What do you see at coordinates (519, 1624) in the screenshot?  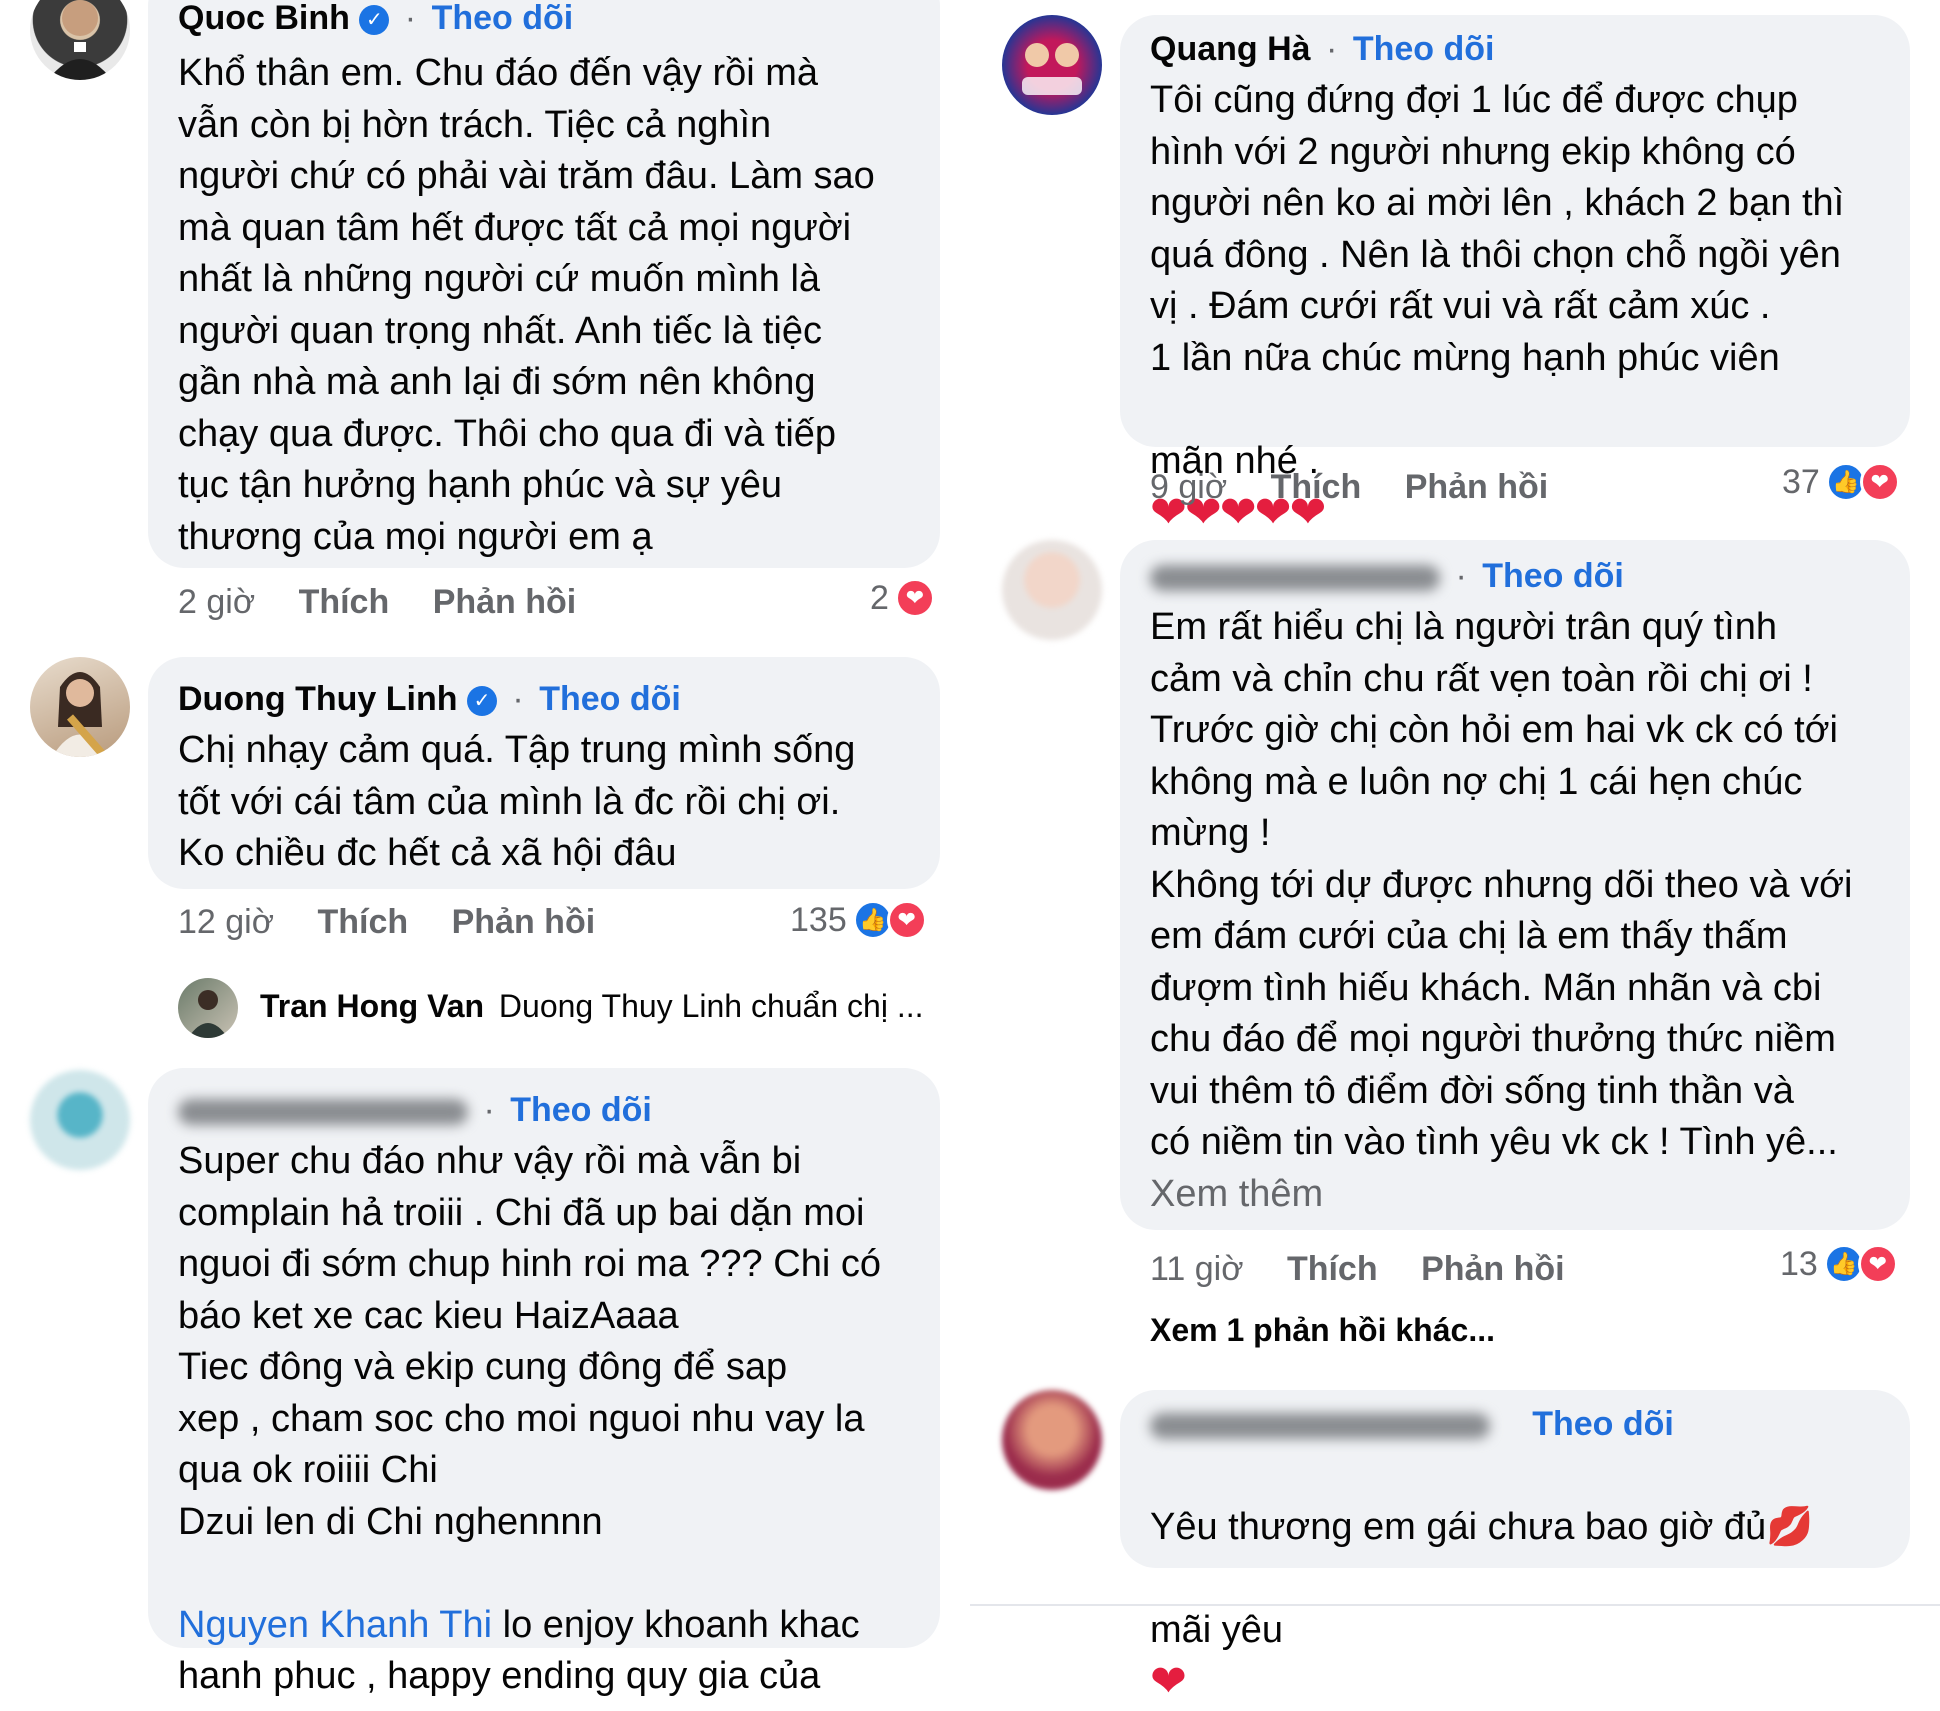 I see `comment-text-mention-line: Nguyen Khanh Thi lo enjoy khoanh khac` at bounding box center [519, 1624].